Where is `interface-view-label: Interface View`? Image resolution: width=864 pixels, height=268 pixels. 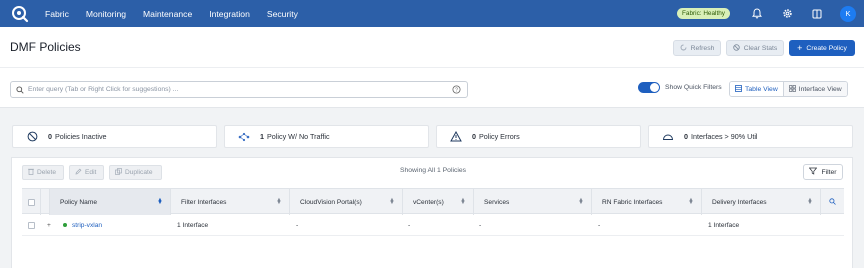
interface-view-label: Interface View is located at coordinates (820, 89).